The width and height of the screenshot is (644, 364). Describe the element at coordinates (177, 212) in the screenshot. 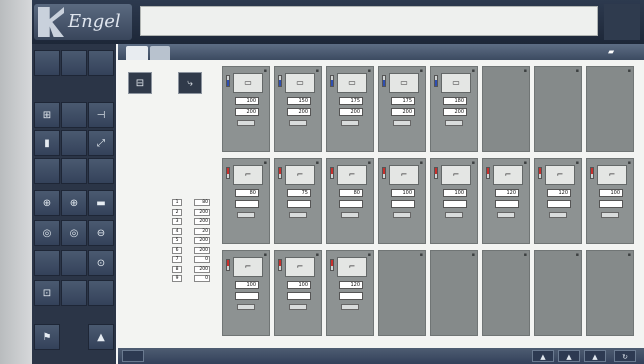

I see `axis-position-field: 2` at that location.